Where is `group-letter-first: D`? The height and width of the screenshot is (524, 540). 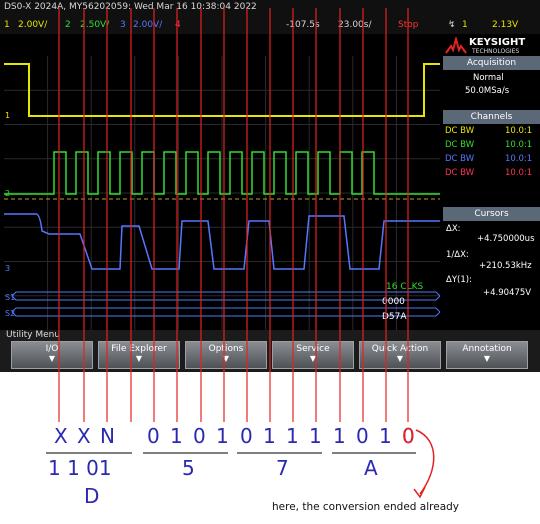
group-letter-first: D is located at coordinates (92, 496).